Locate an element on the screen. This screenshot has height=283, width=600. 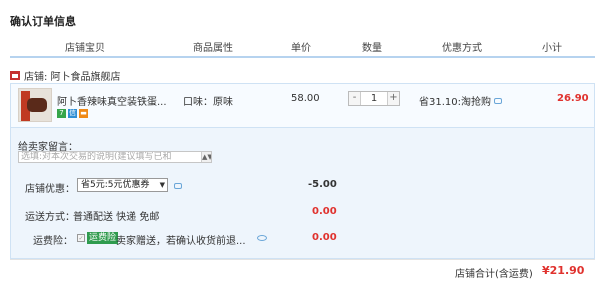
quantity-stepper: - 1 + is located at coordinates (374, 98).